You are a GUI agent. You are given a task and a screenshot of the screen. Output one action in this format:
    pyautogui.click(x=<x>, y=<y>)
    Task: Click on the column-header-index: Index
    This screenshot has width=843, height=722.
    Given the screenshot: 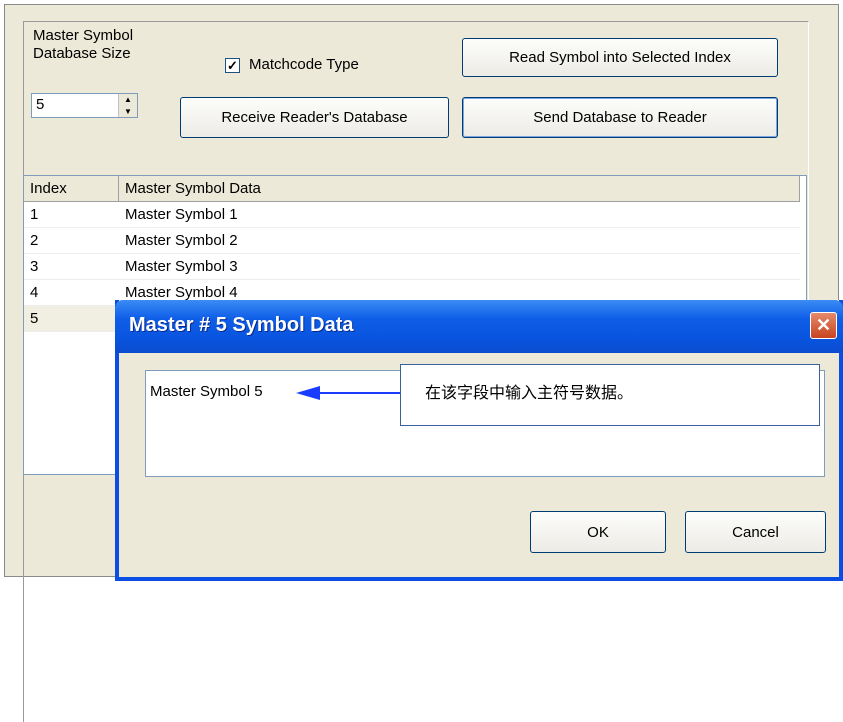 What is the action you would take?
    pyautogui.click(x=71, y=188)
    